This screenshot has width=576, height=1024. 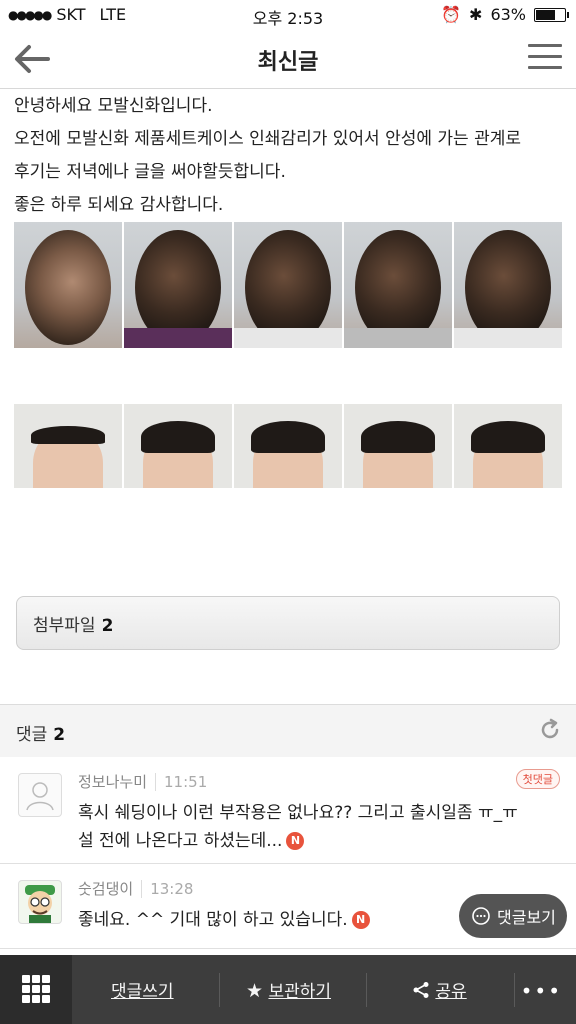 I want to click on grid-menu-button, so click(x=36, y=989).